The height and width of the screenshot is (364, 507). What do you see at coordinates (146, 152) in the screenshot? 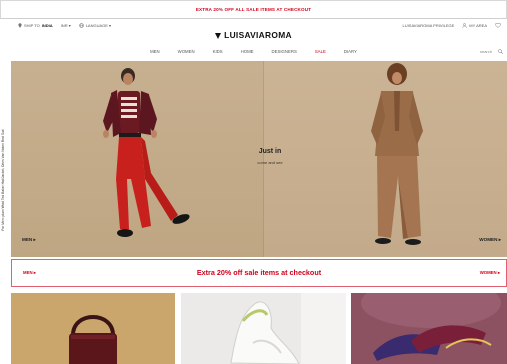
I see `men-model-image` at bounding box center [146, 152].